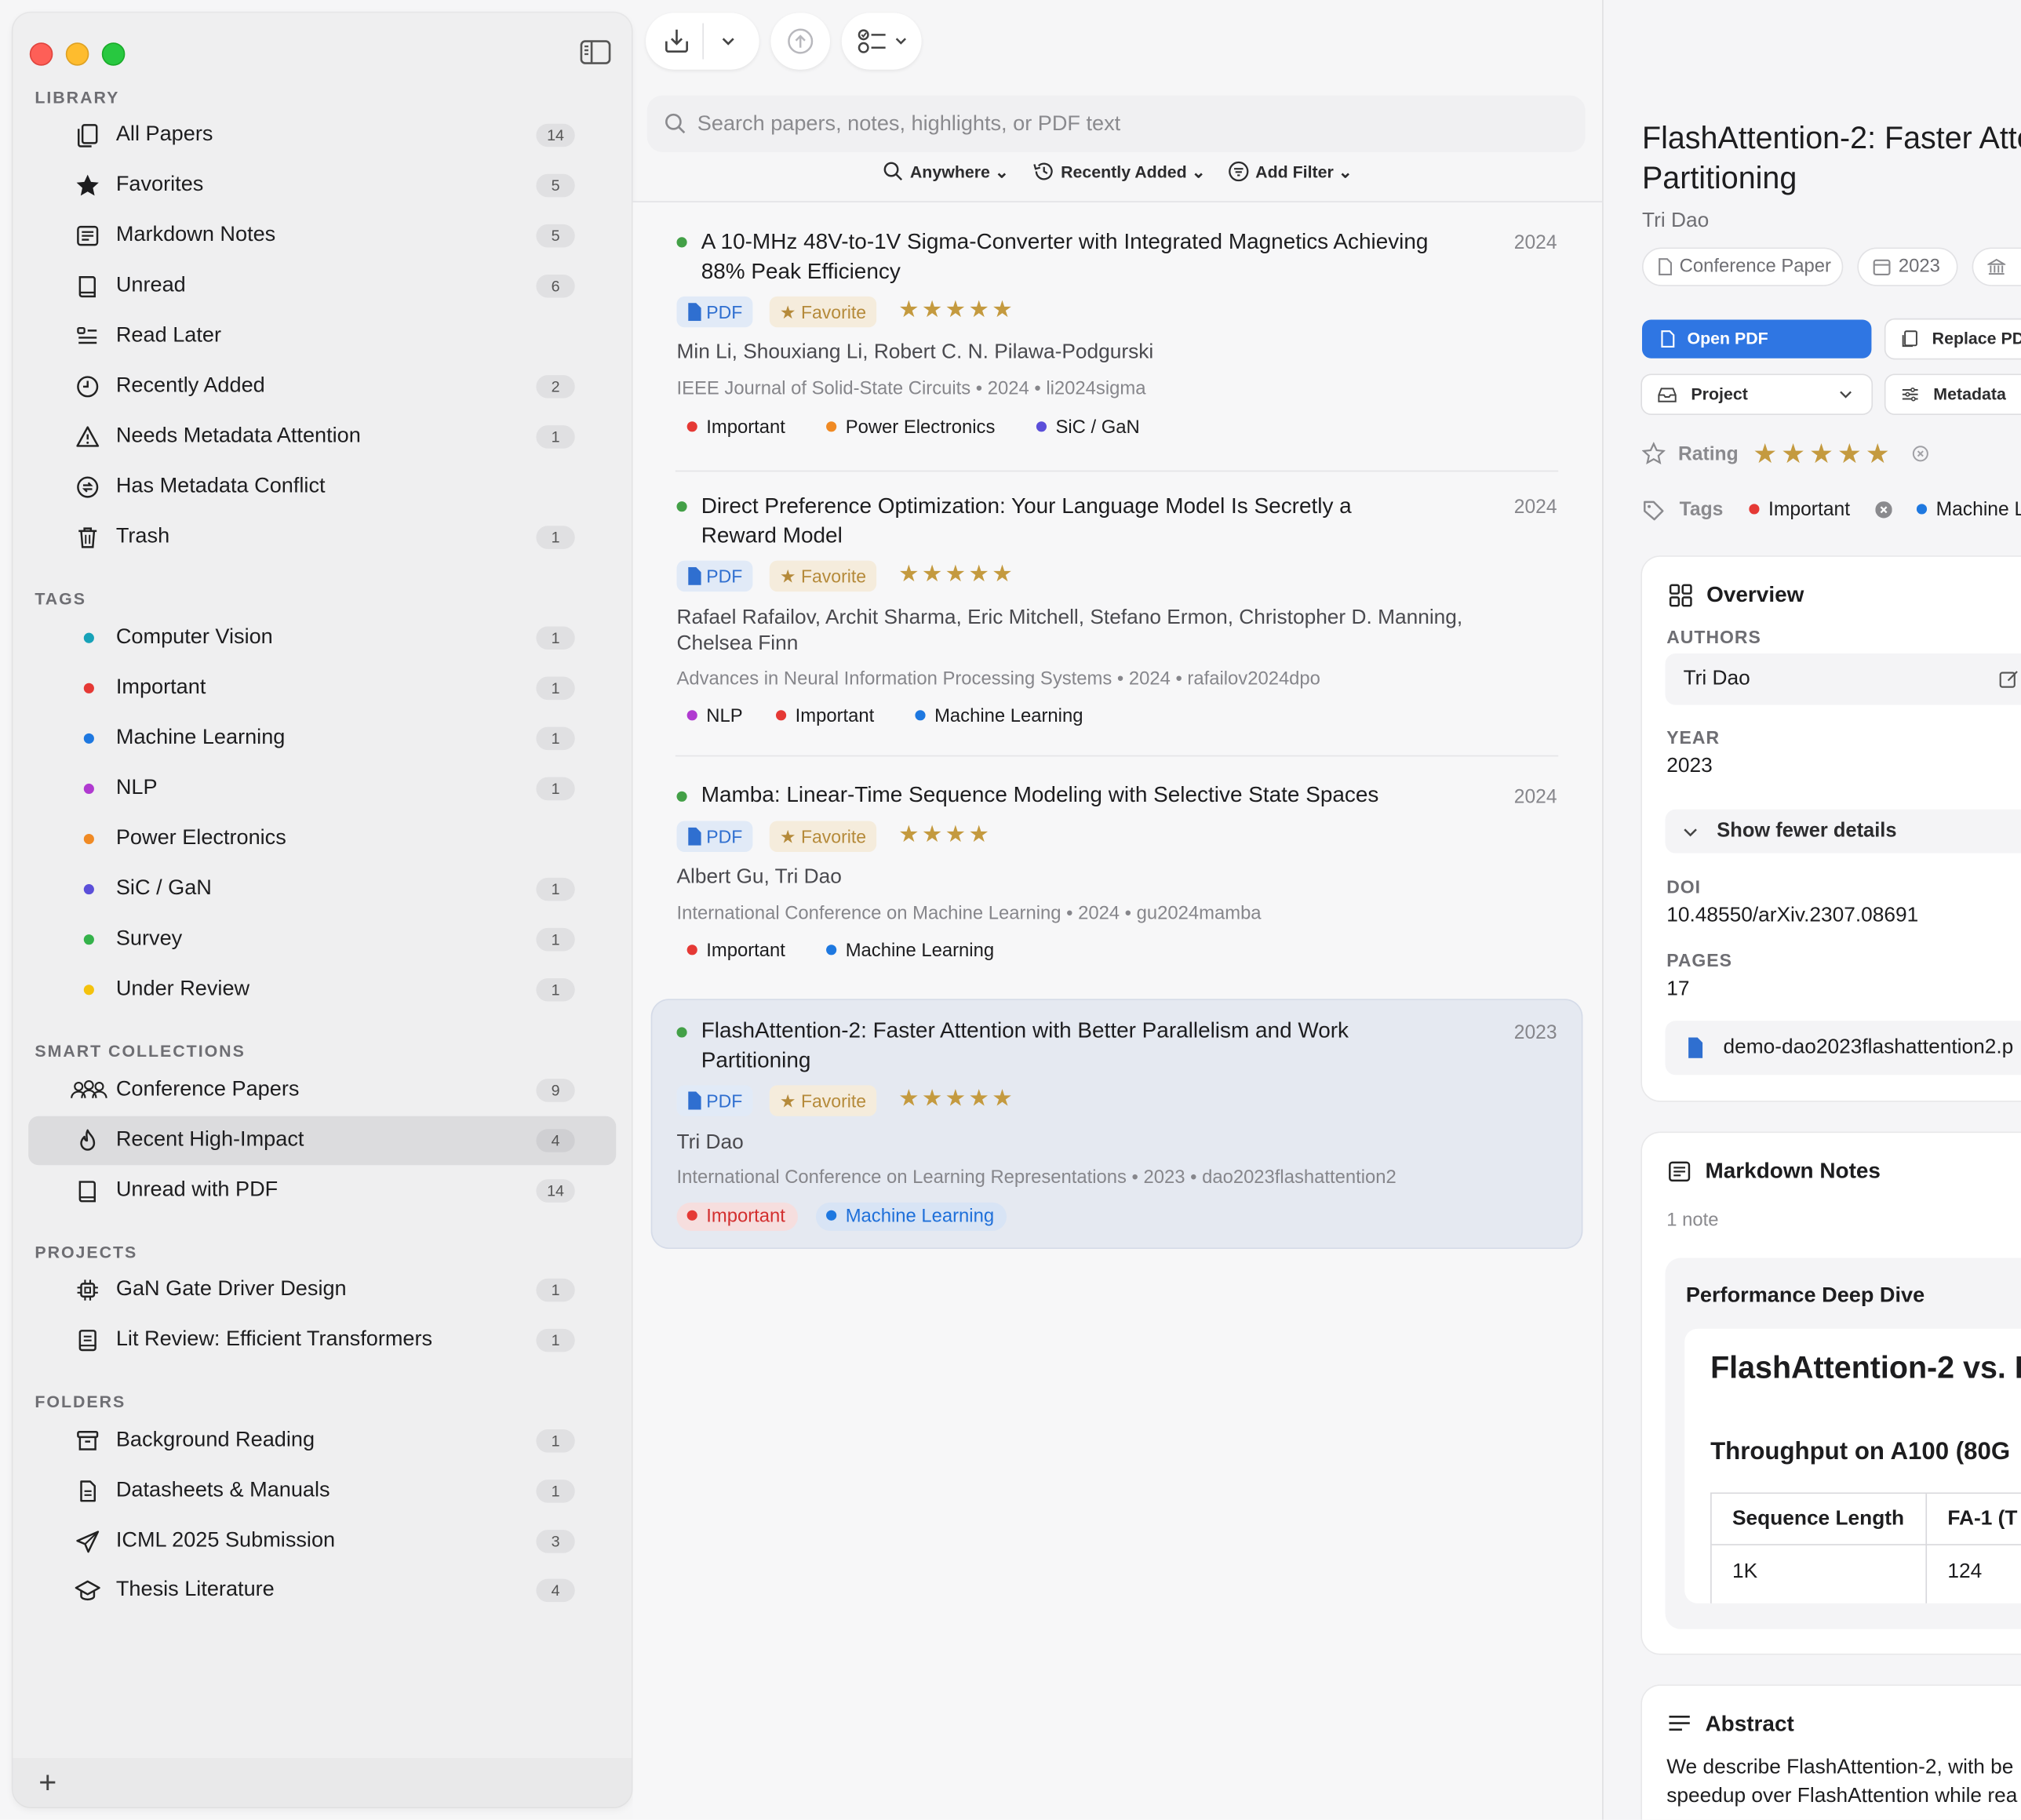 This screenshot has height=1820, width=2021. I want to click on markdown-notes-title: Markdown Notes, so click(1793, 1171).